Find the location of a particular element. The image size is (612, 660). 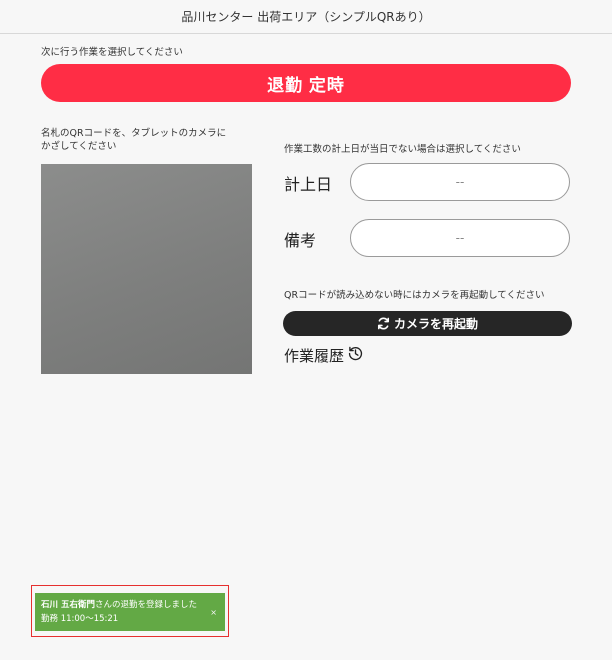

note-field: -- is located at coordinates (460, 238).